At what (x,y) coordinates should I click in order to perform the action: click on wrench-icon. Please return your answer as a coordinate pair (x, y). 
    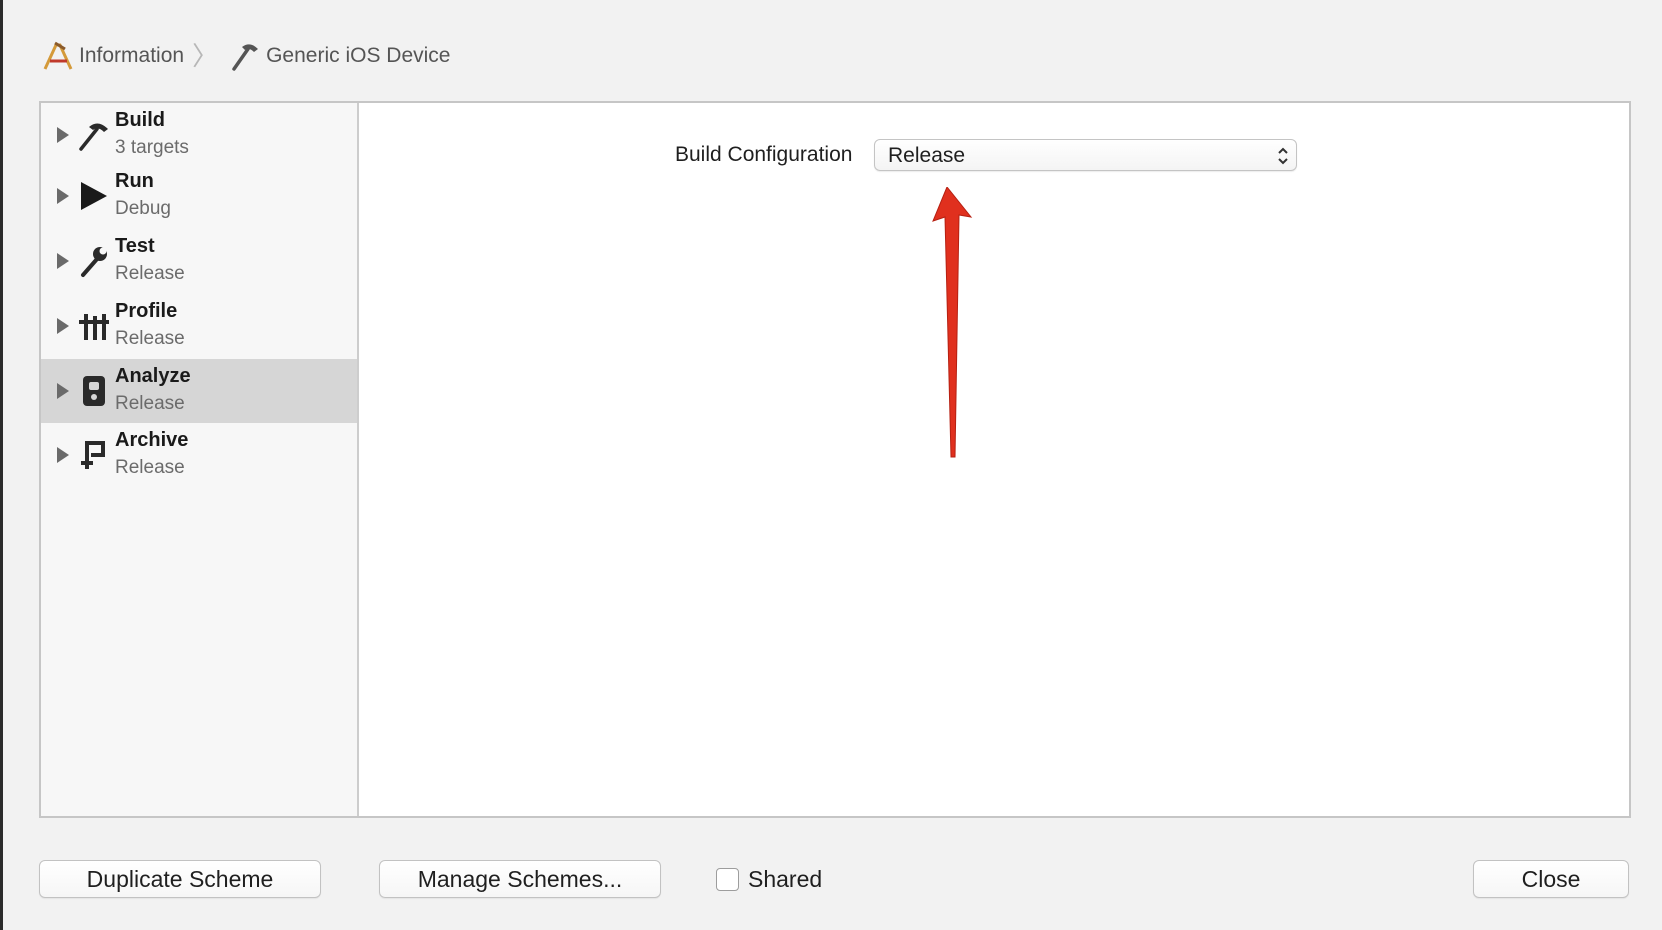
    Looking at the image, I should click on (94, 261).